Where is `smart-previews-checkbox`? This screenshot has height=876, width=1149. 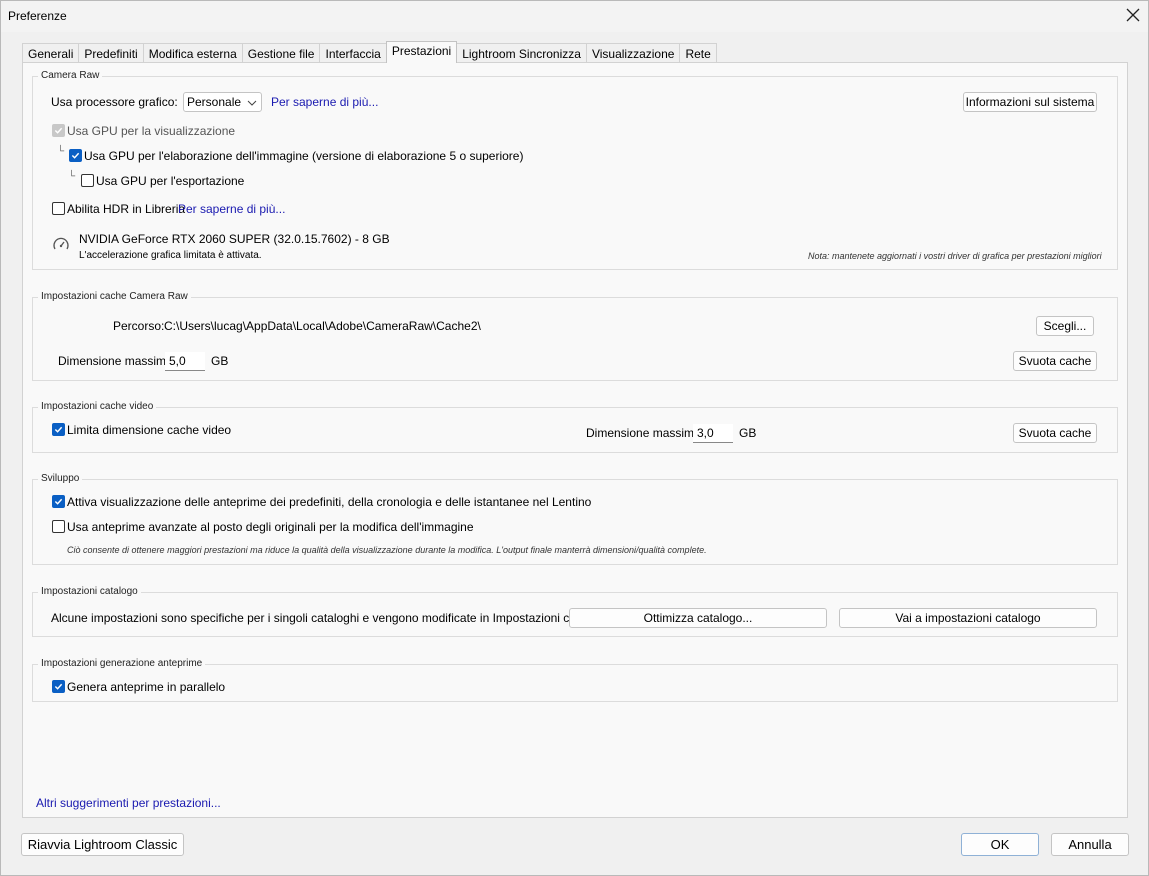 smart-previews-checkbox is located at coordinates (58, 526).